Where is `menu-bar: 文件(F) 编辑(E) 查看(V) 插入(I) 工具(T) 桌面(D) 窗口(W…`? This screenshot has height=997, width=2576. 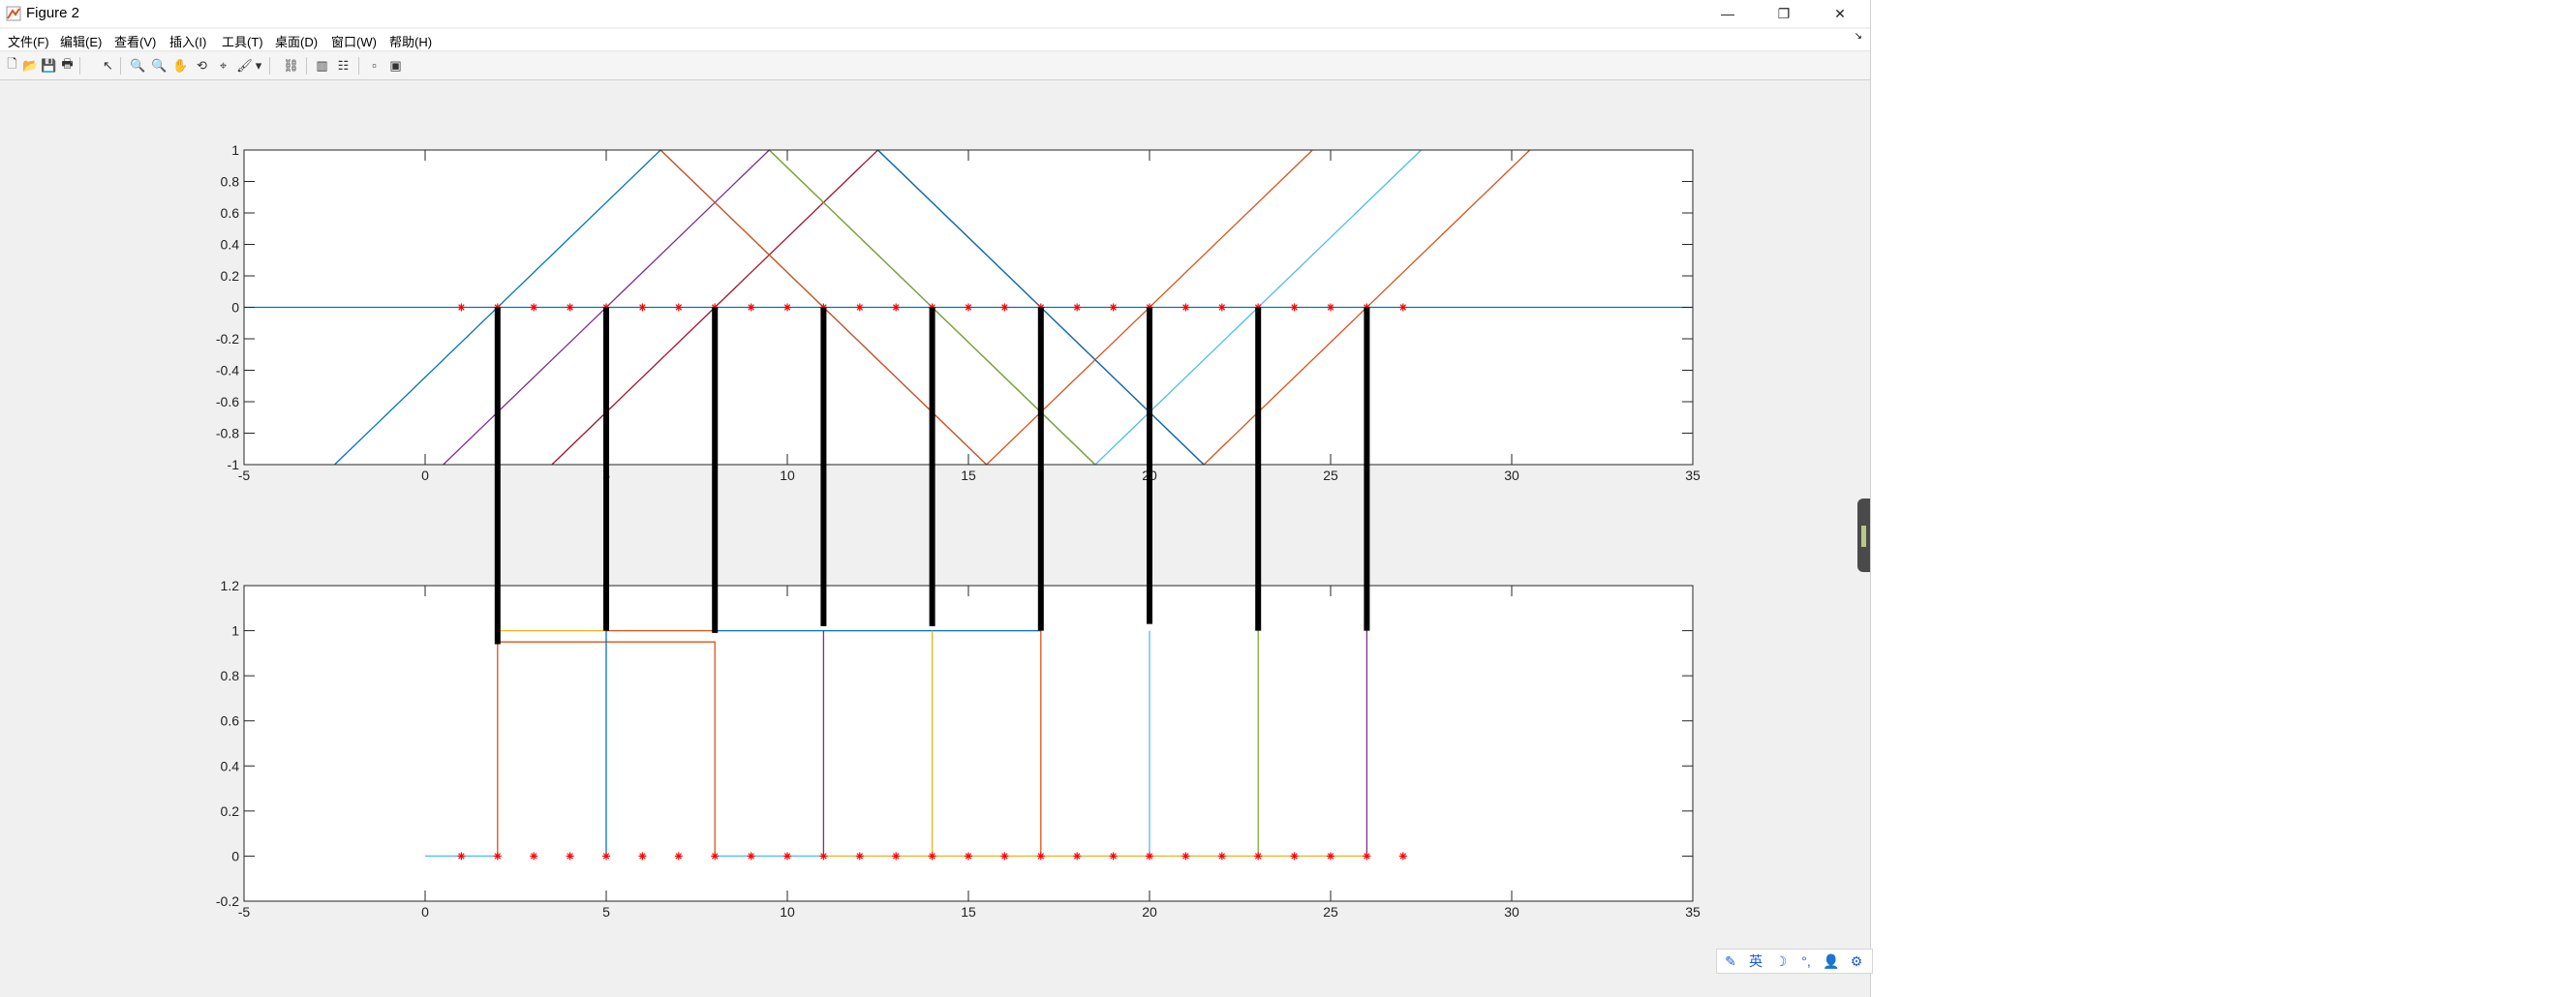
menu-bar: 文件(F) 编辑(E) 查看(V) 插入(I) 工具(T) 桌面(D) 窗口(W… is located at coordinates (935, 40).